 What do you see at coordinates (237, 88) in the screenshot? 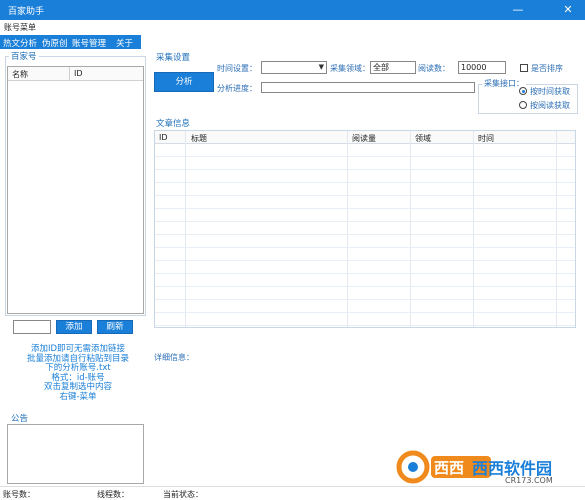
I see `progress-label: 分析进度：` at bounding box center [237, 88].